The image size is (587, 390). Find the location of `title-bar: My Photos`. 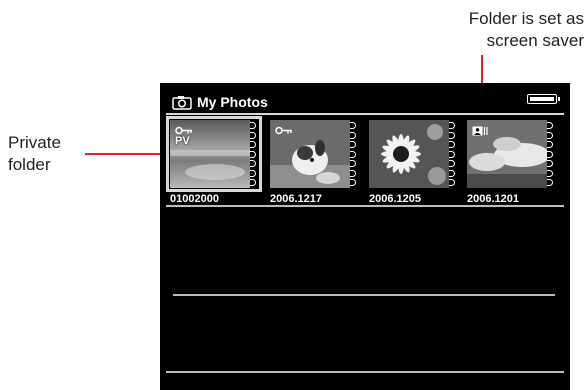

title-bar: My Photos is located at coordinates (220, 102).